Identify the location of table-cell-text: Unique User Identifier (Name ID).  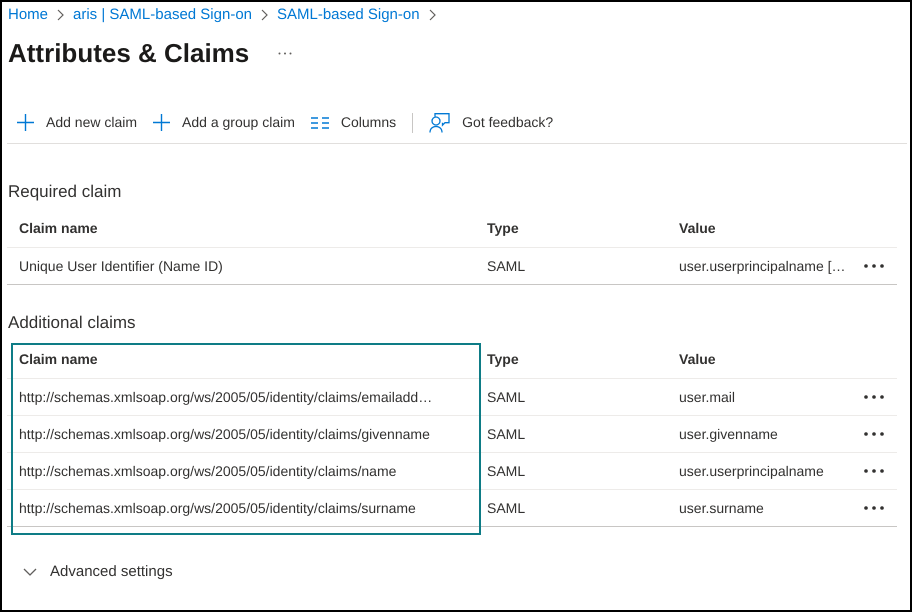
(121, 266).